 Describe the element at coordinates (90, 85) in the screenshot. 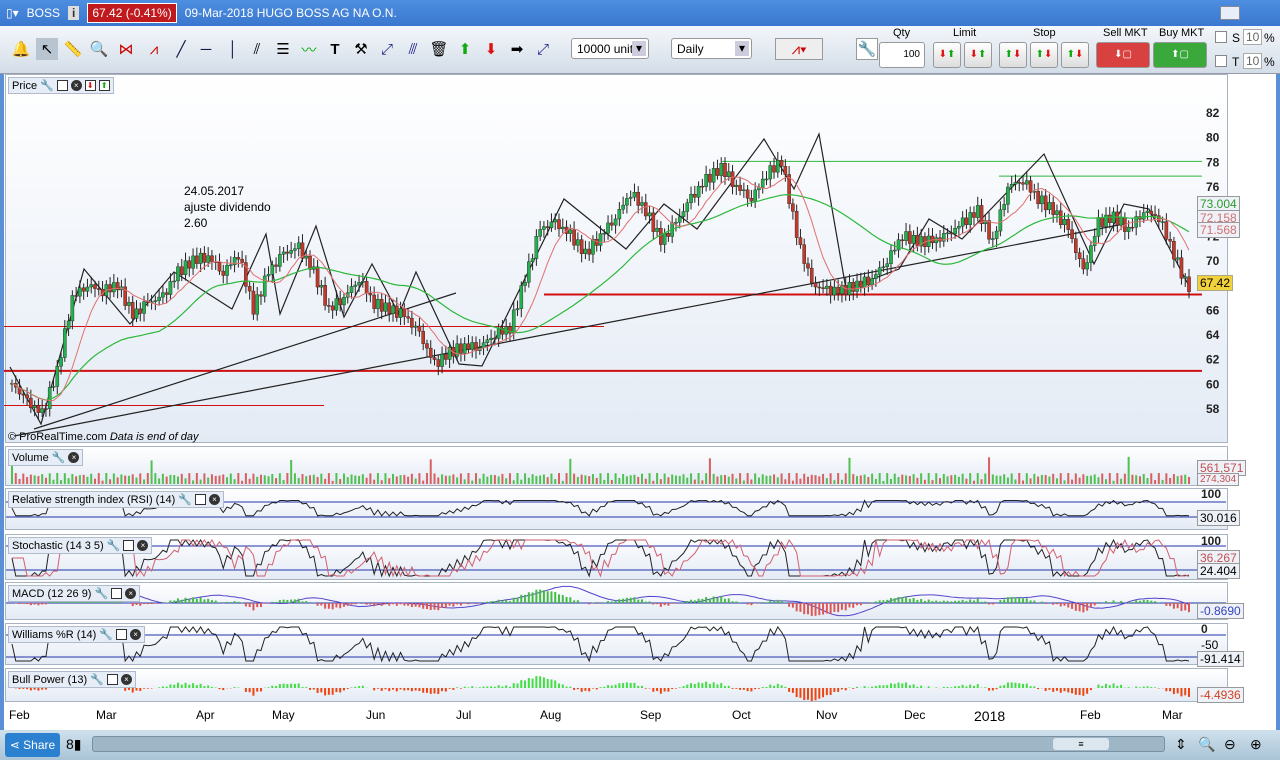

I see `move-down-icon: ⬇` at that location.